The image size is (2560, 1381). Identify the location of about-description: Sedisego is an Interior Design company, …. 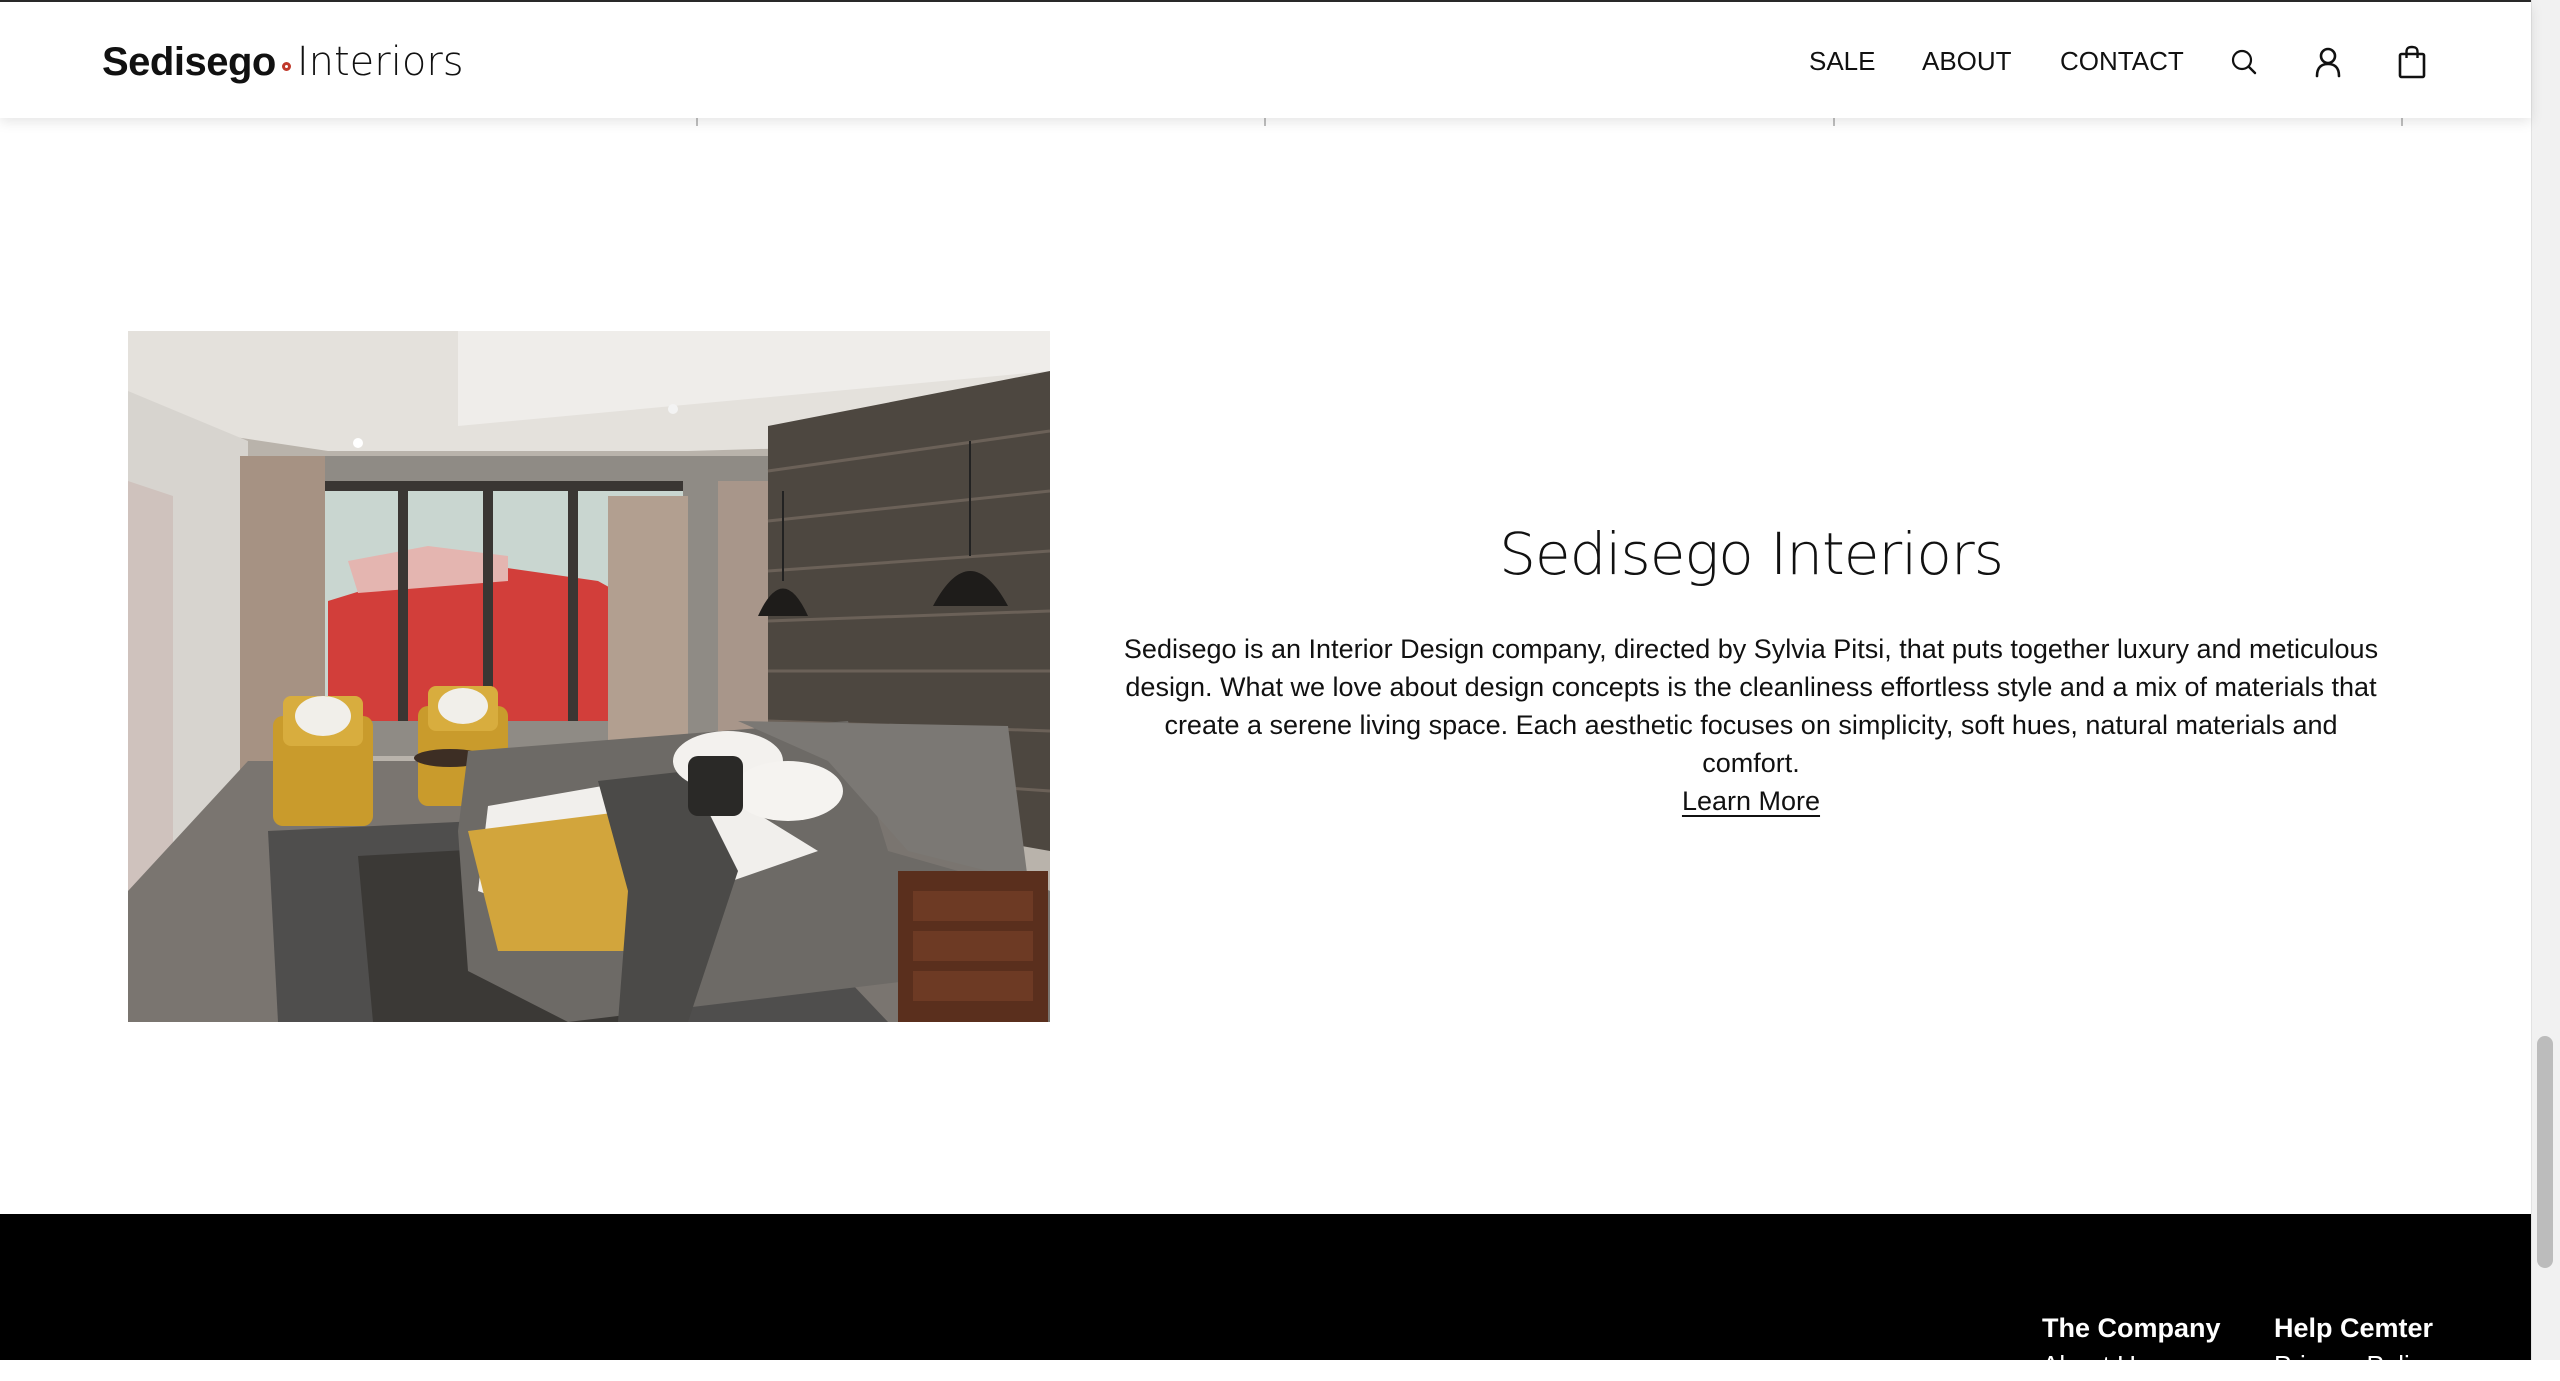
(1751, 706).